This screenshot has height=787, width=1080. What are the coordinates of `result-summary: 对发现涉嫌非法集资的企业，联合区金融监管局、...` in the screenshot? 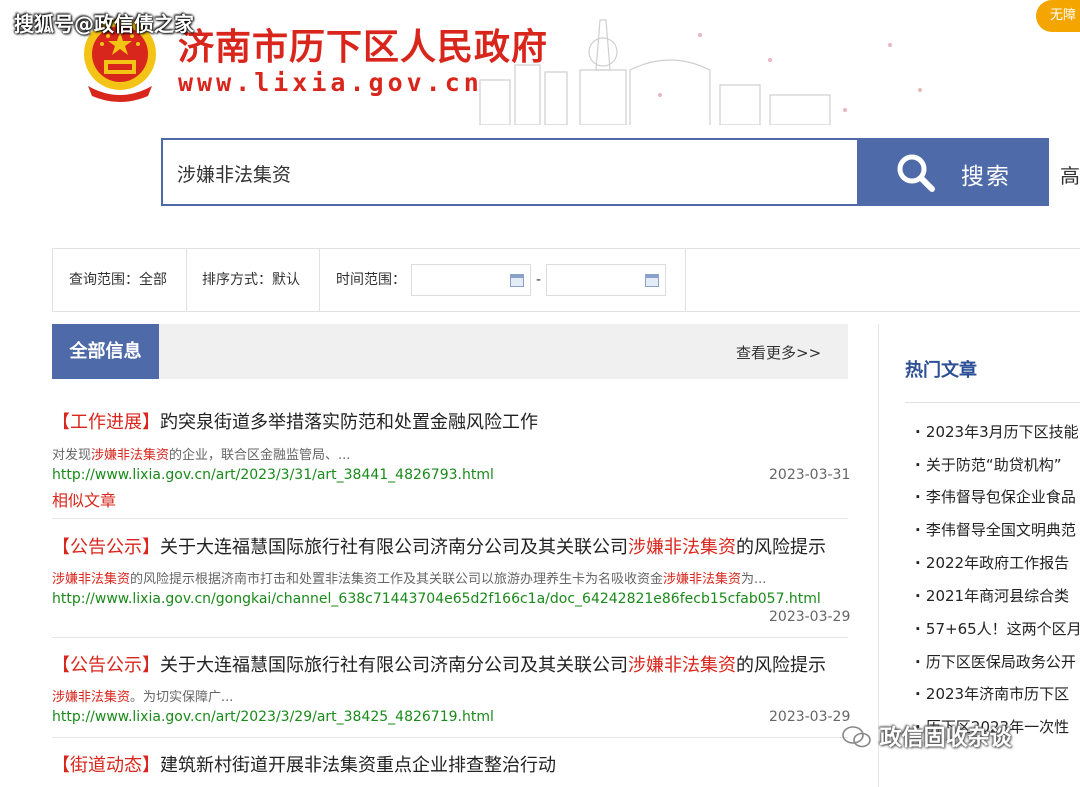 It's located at (201, 453).